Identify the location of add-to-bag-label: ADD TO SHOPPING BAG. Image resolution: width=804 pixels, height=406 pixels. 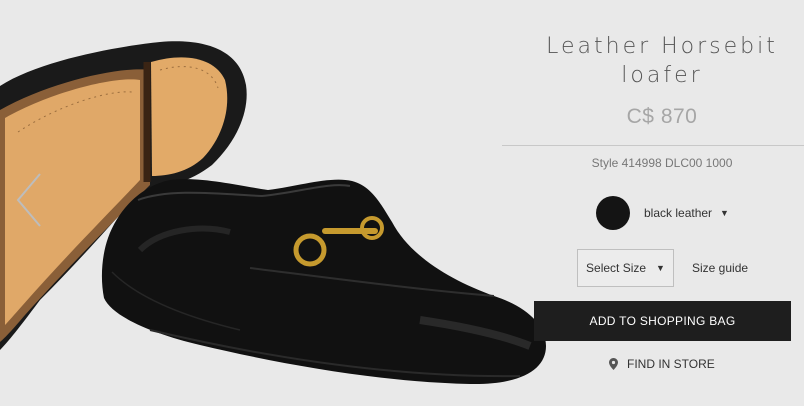
(662, 321).